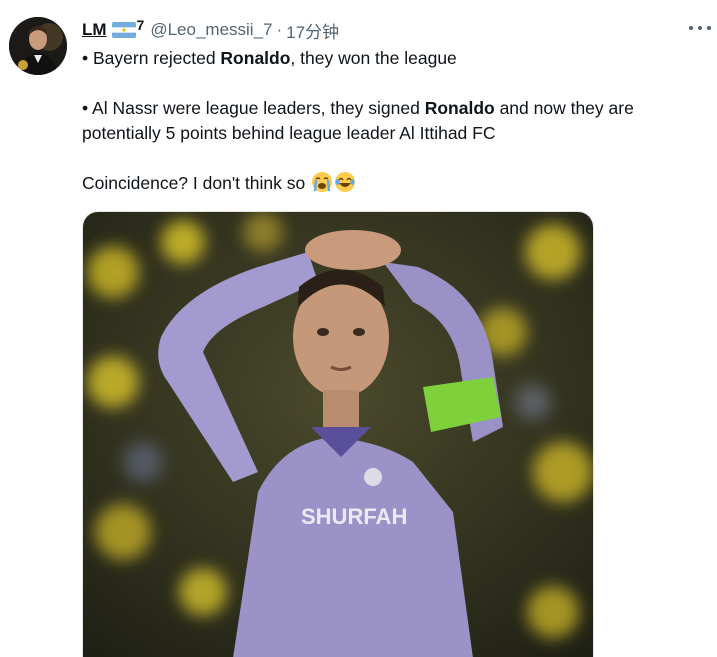 The width and height of the screenshot is (717, 657). Describe the element at coordinates (354, 516) in the screenshot. I see `jersey-sponsor-text: SHURFAH` at that location.